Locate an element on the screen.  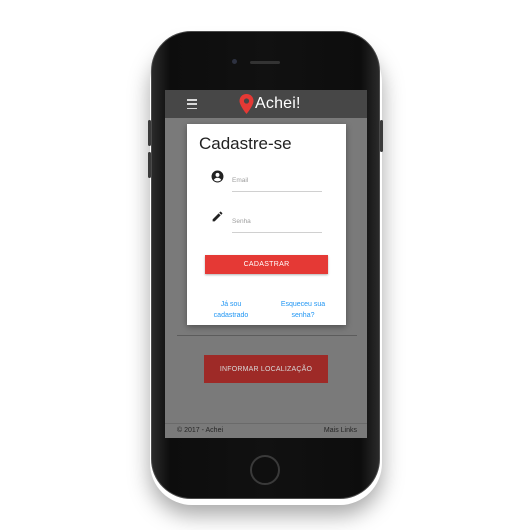
divider is located at coordinates (267, 335).